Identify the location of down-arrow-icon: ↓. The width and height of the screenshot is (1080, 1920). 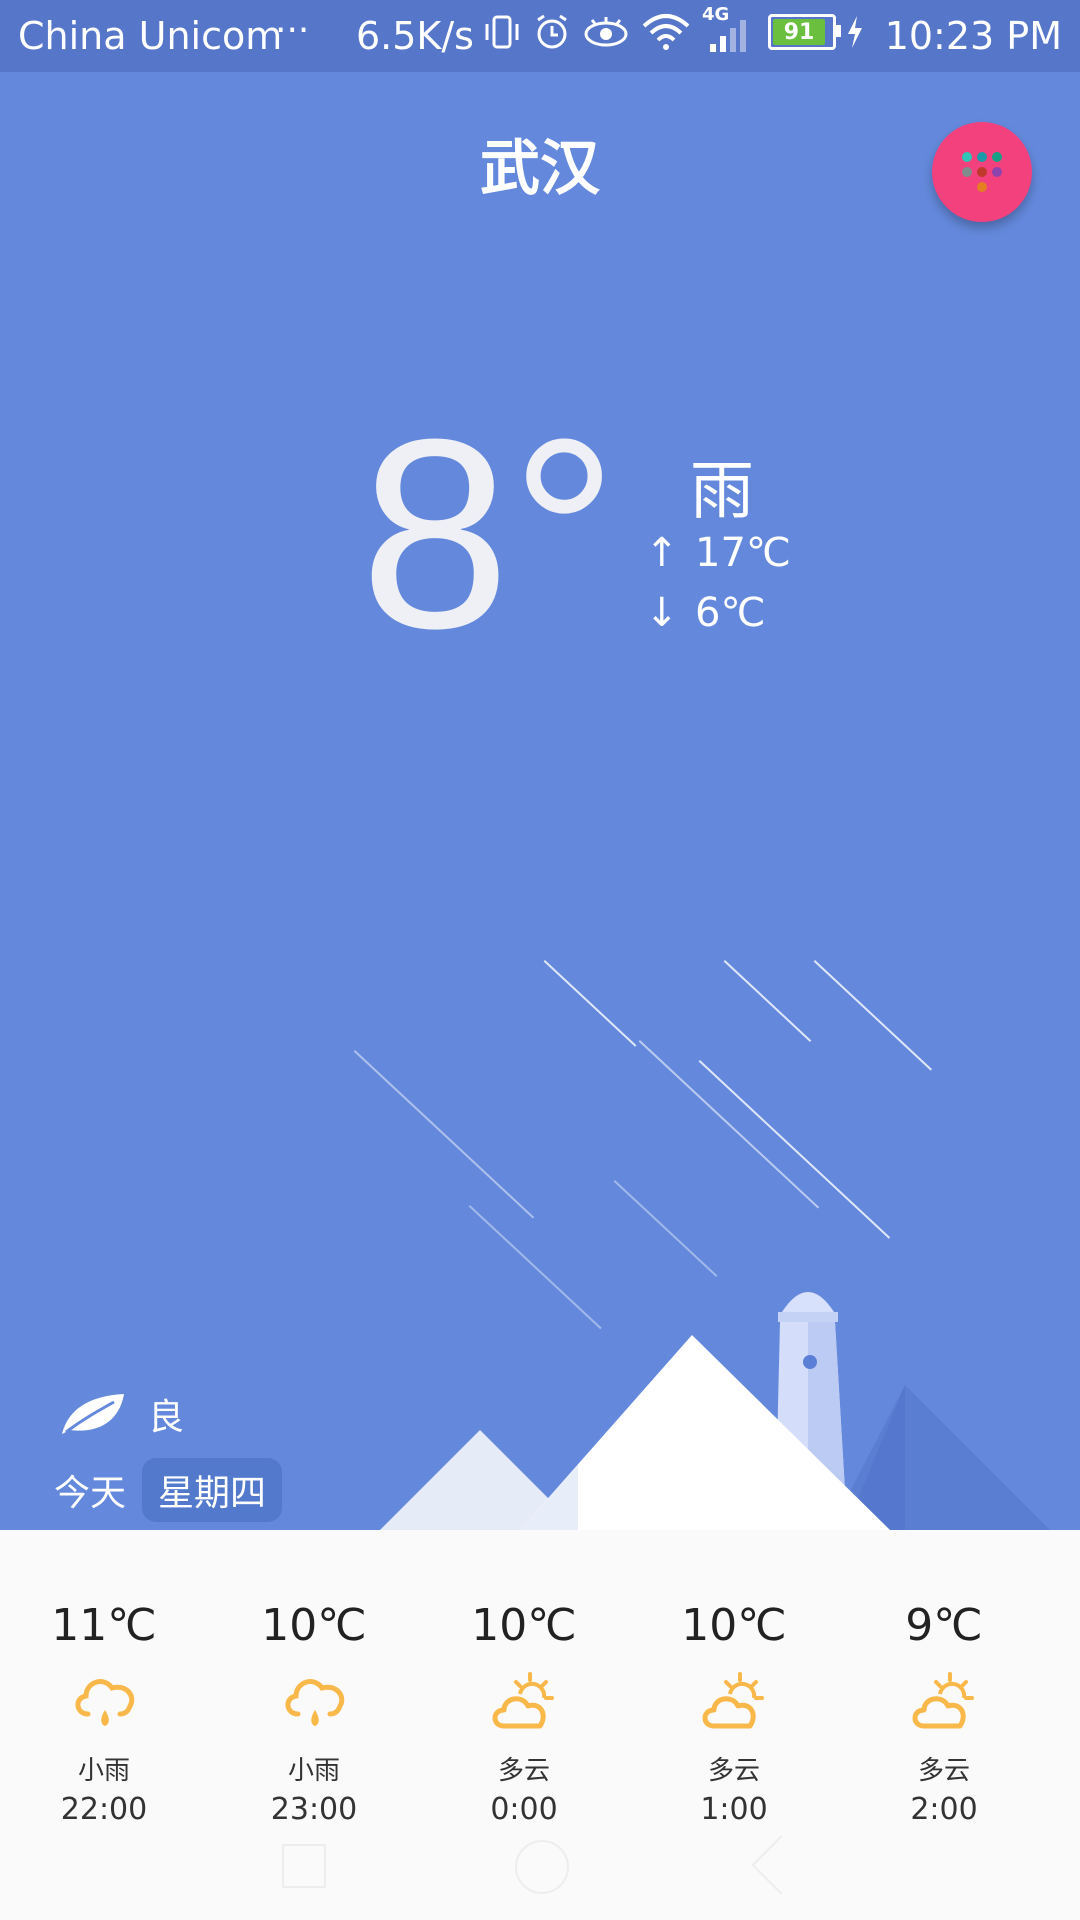
(662, 613).